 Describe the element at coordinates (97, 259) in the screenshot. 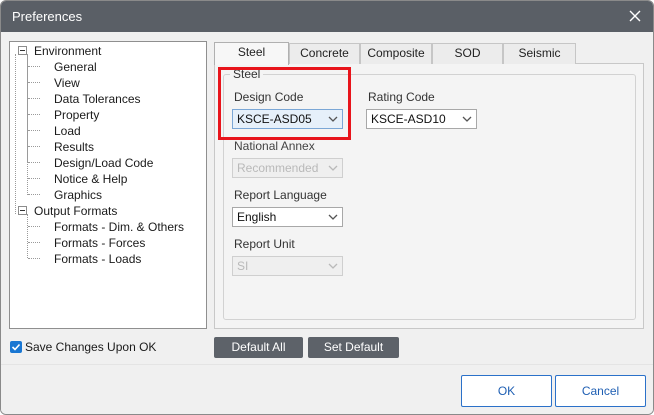

I see `tree-item-formats-loads: Formats - Loads` at that location.